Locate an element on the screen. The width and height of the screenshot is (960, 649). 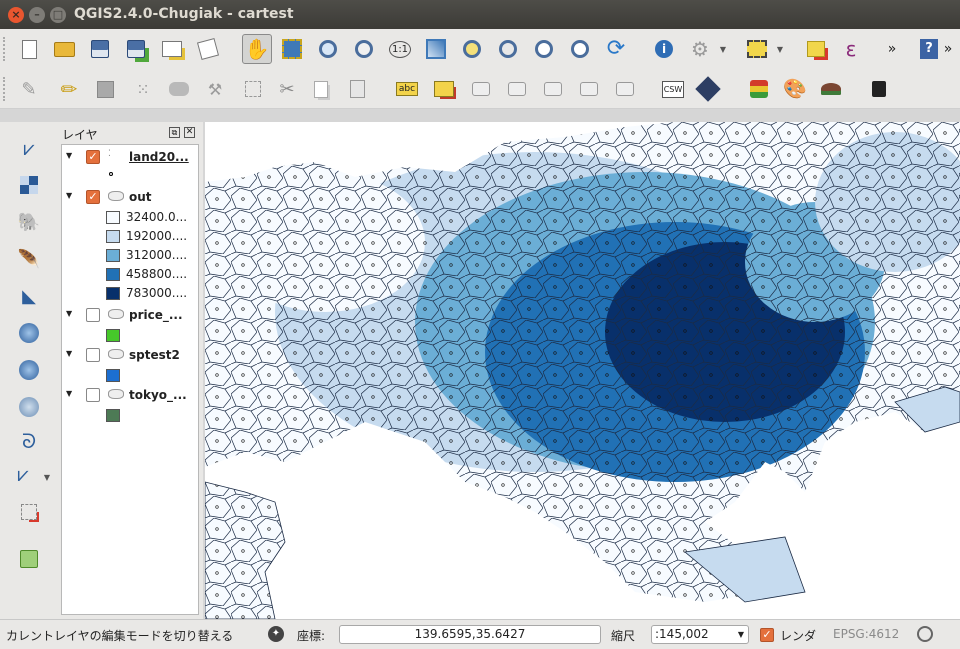
add-delimited-text-button: ᘐ is located at coordinates (29, 441).